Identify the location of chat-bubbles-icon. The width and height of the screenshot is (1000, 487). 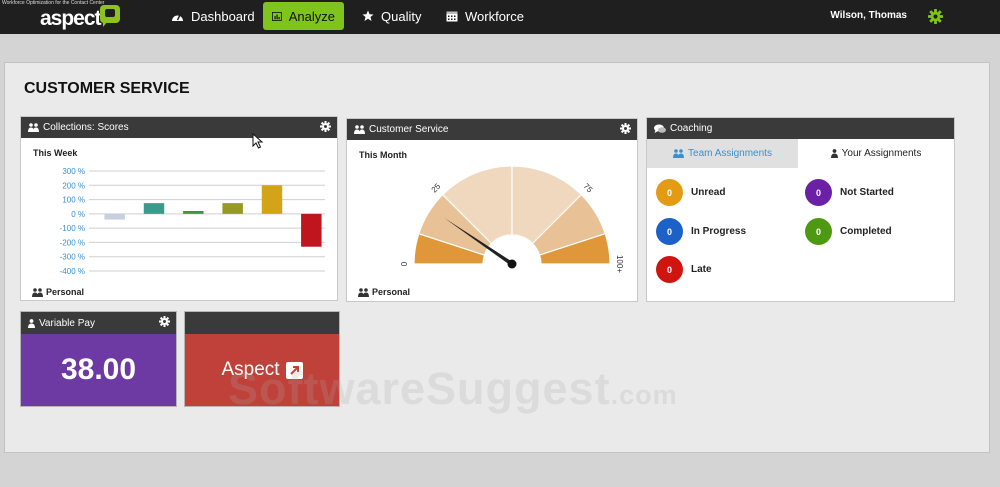
(660, 128).